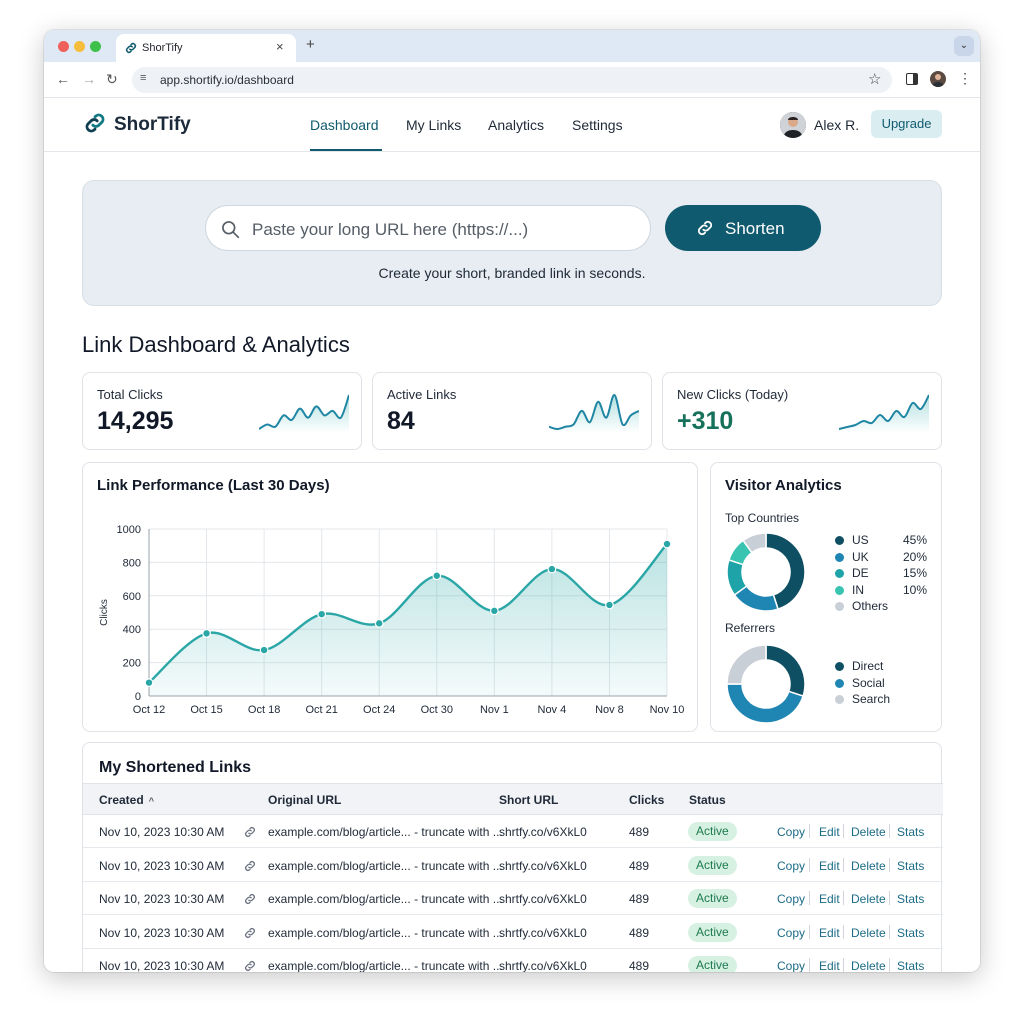 Image resolution: width=1024 pixels, height=1024 pixels. Describe the element at coordinates (89, 79) in the screenshot. I see `forward-arrow-icon: →` at that location.